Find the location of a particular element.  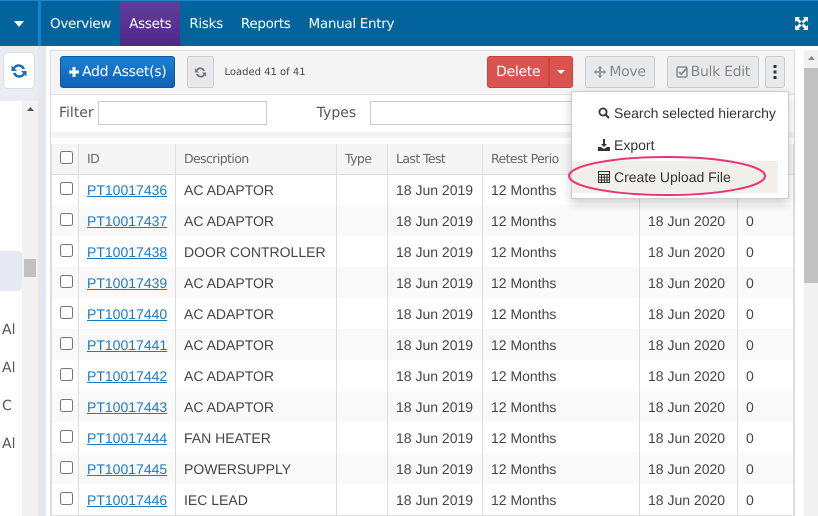

filter-label: Filter is located at coordinates (76, 113).